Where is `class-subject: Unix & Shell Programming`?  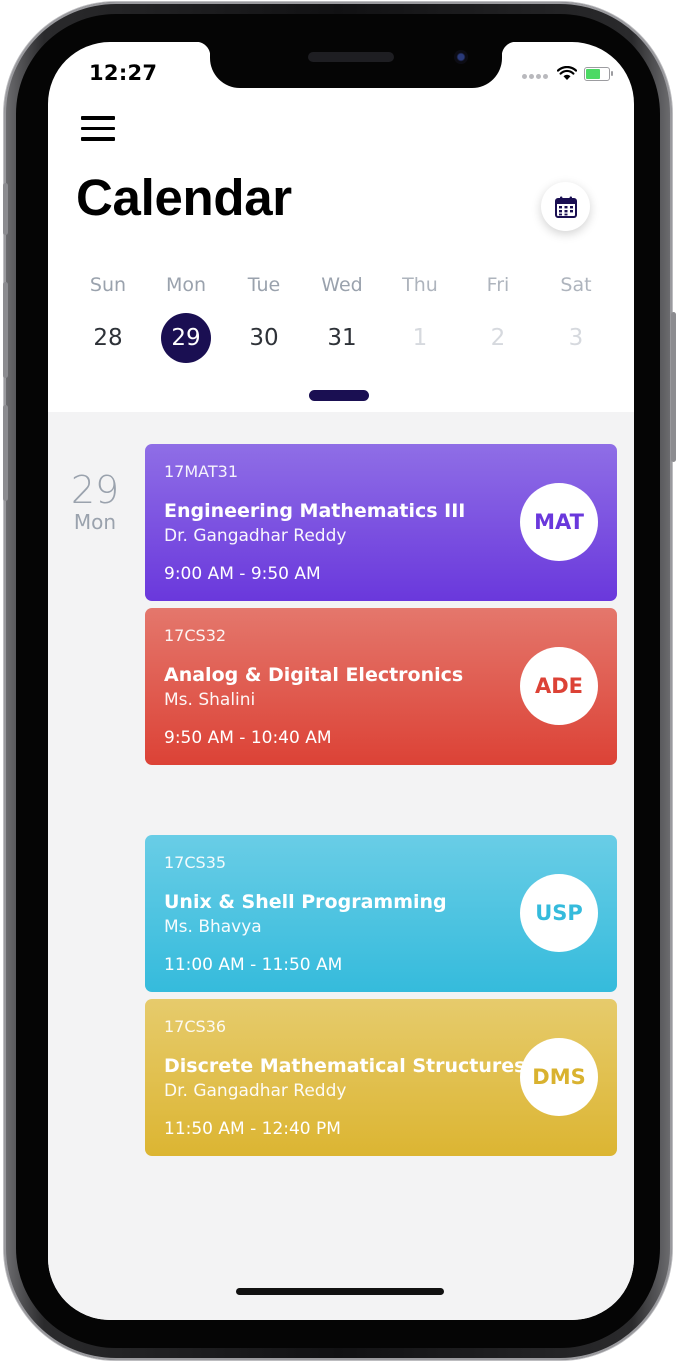 class-subject: Unix & Shell Programming is located at coordinates (305, 902).